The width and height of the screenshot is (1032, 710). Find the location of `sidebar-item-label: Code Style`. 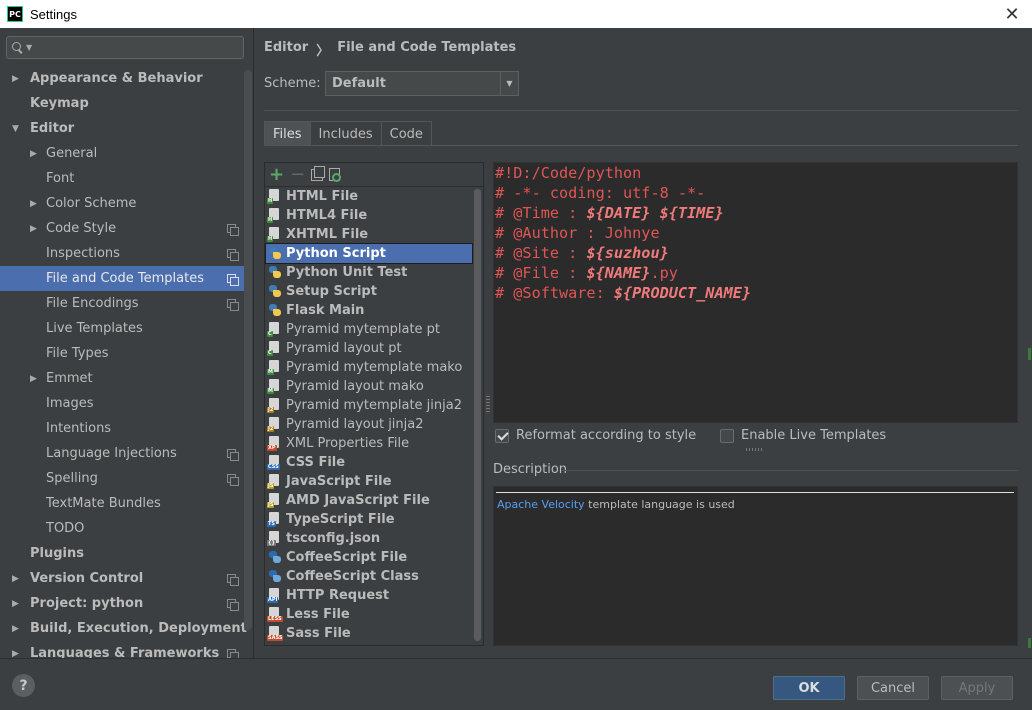

sidebar-item-label: Code Style is located at coordinates (81, 228).